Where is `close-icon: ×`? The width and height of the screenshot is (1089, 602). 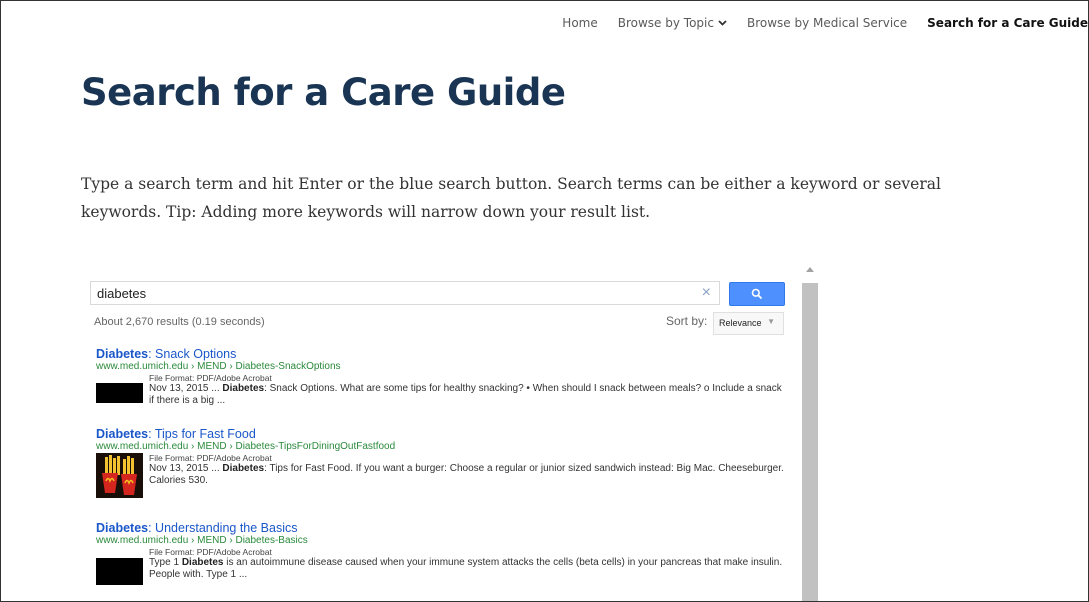
close-icon: × is located at coordinates (706, 293).